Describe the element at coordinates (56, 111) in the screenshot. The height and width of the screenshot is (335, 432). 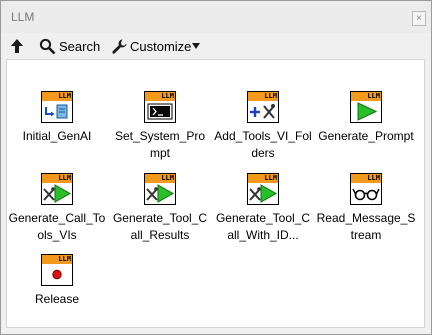
I see `init-icon` at that location.